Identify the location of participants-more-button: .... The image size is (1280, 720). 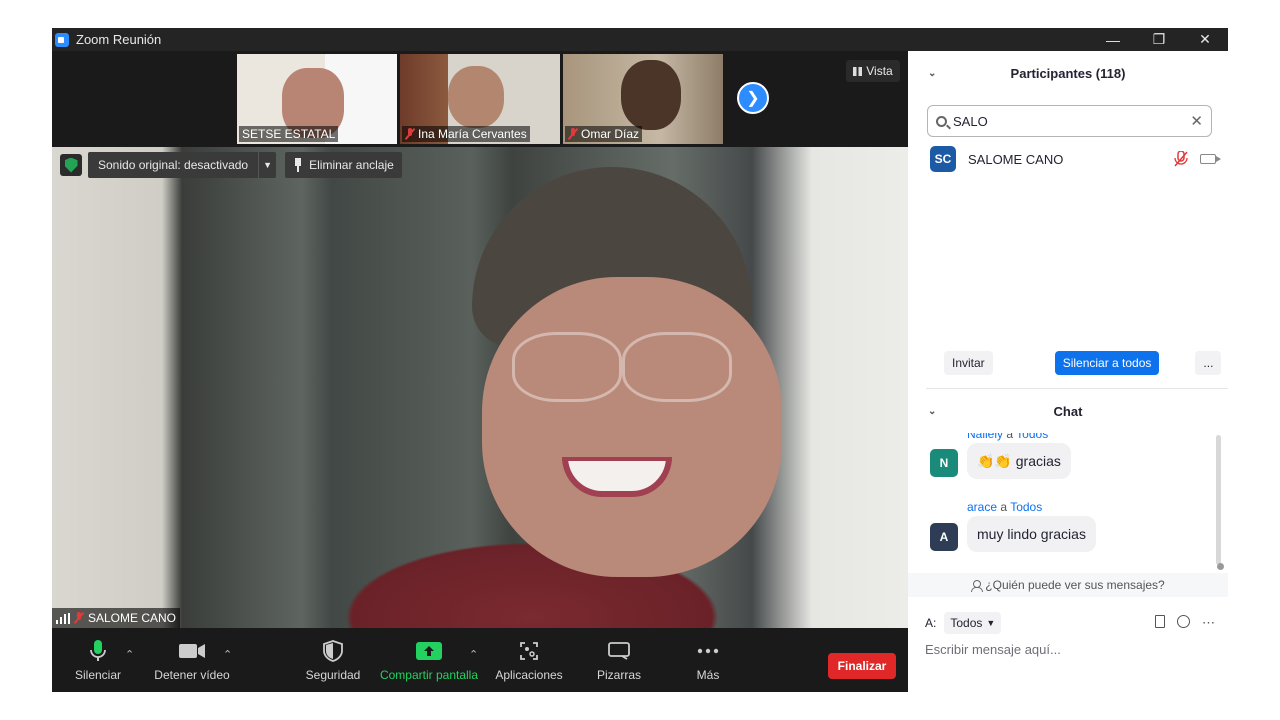
(1208, 363).